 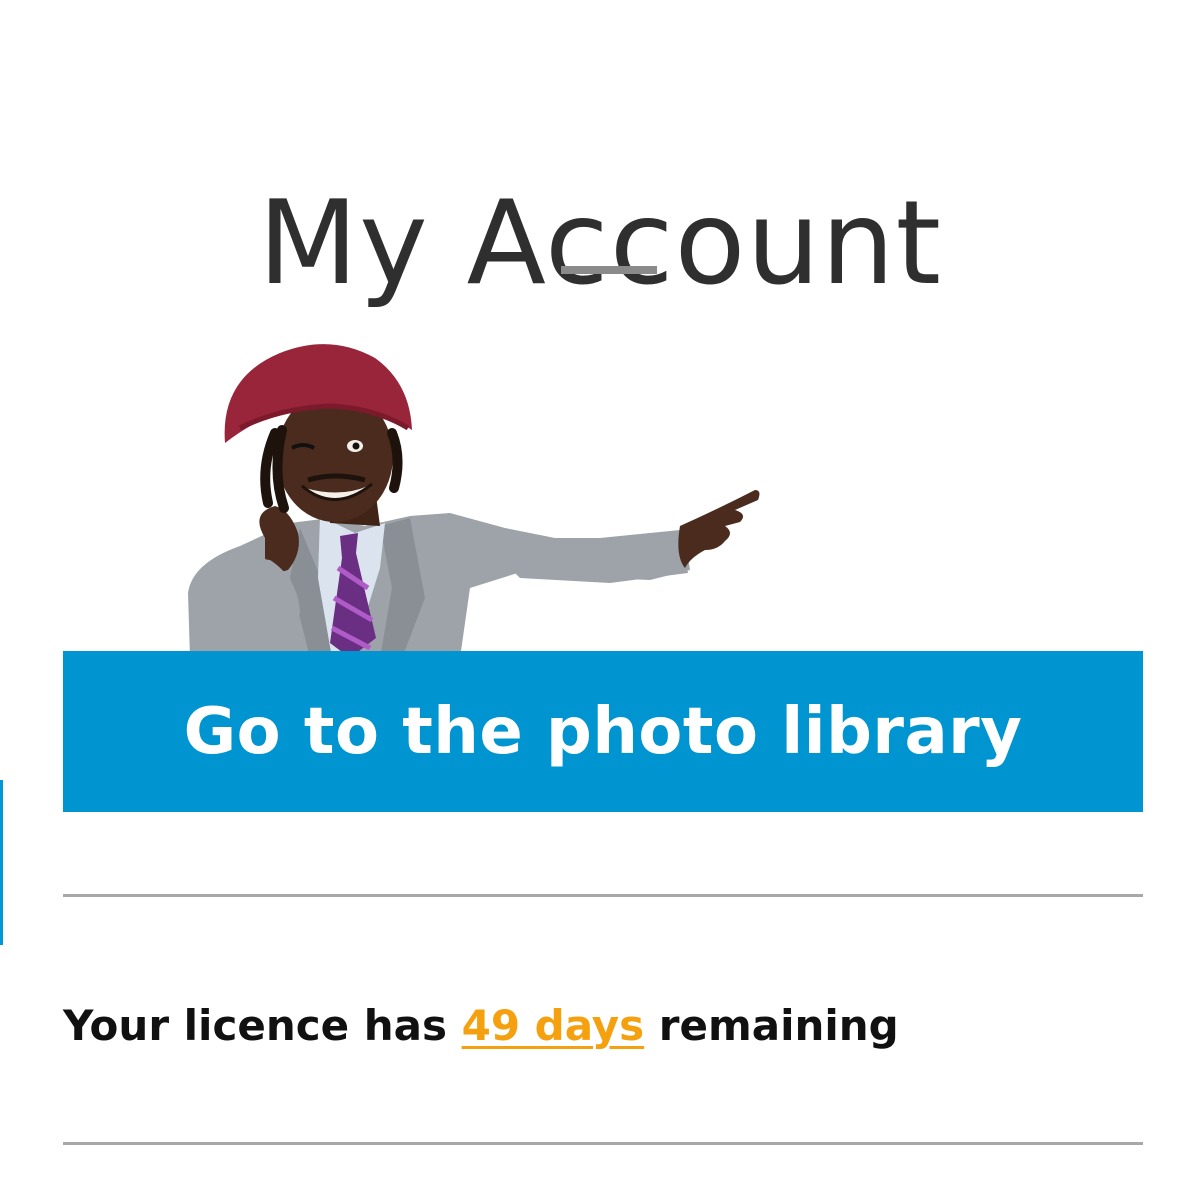 I want to click on hero-person-image, so click(x=474, y=501).